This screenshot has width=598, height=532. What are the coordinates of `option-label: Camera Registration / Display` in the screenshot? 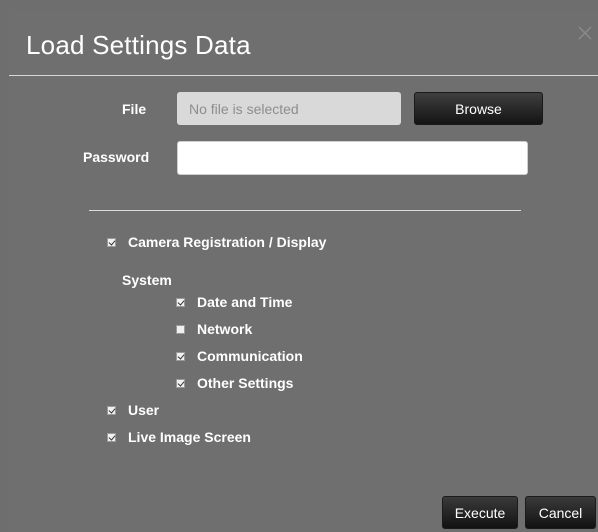 It's located at (227, 242).